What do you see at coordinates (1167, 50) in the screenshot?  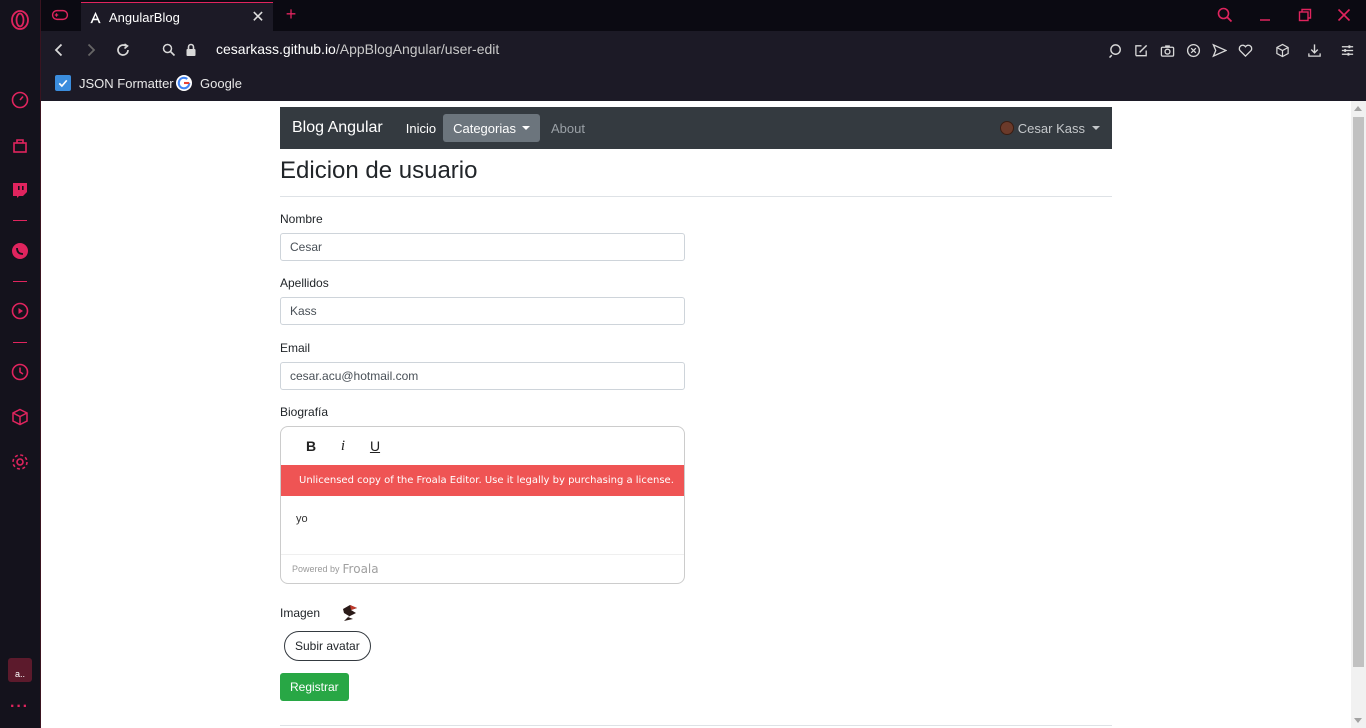 I see `camera-snapshot-icon` at bounding box center [1167, 50].